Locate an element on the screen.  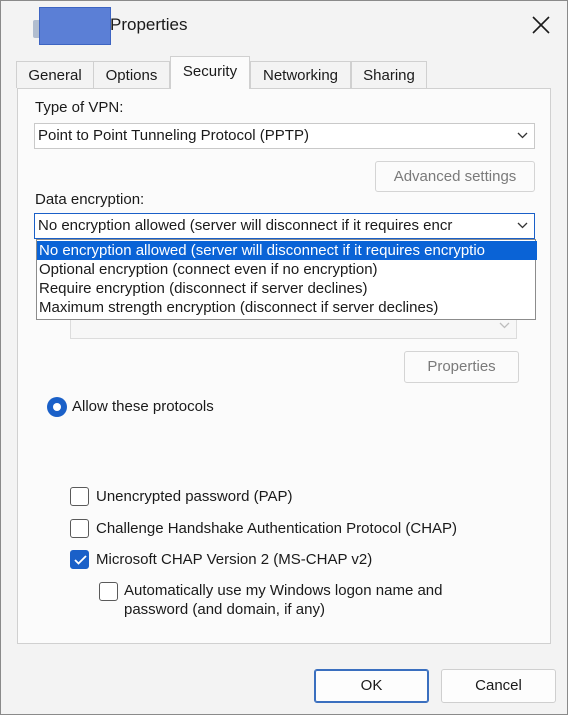
cancel-button: Cancel is located at coordinates (498, 686).